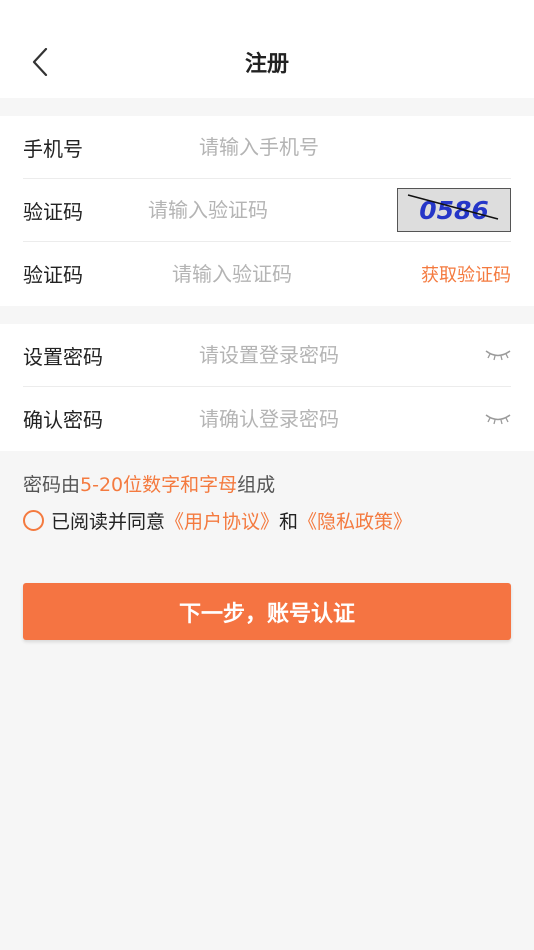 The width and height of the screenshot is (534, 950). Describe the element at coordinates (267, 611) in the screenshot. I see `next-step-button: 下一步，账号认证` at that location.